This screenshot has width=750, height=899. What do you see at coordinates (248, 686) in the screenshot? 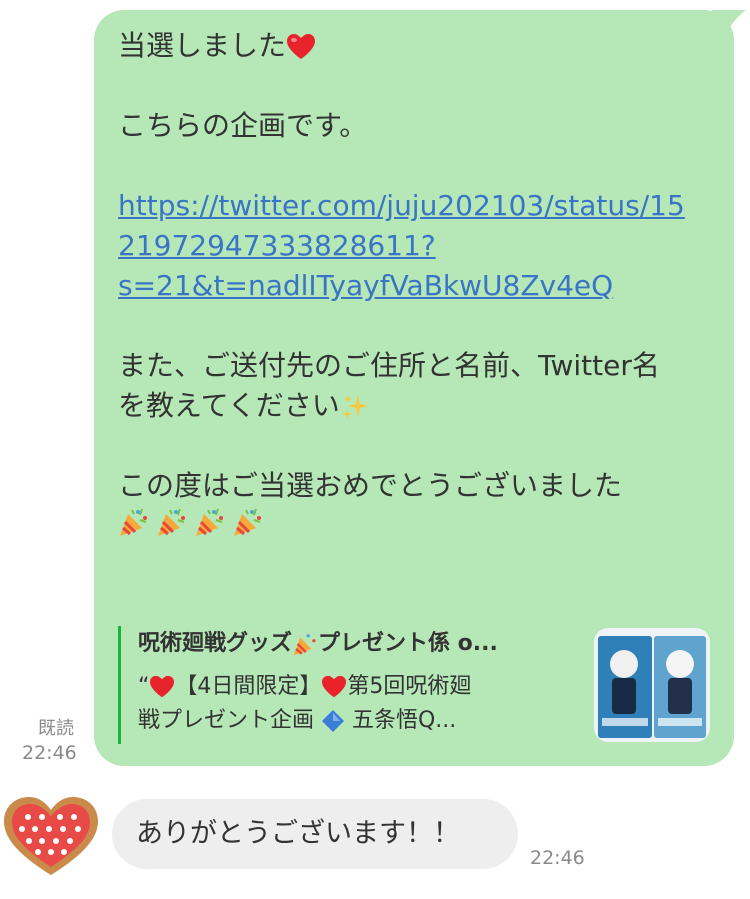
I see `preview-desc-limited: 【4日間限定】` at bounding box center [248, 686].